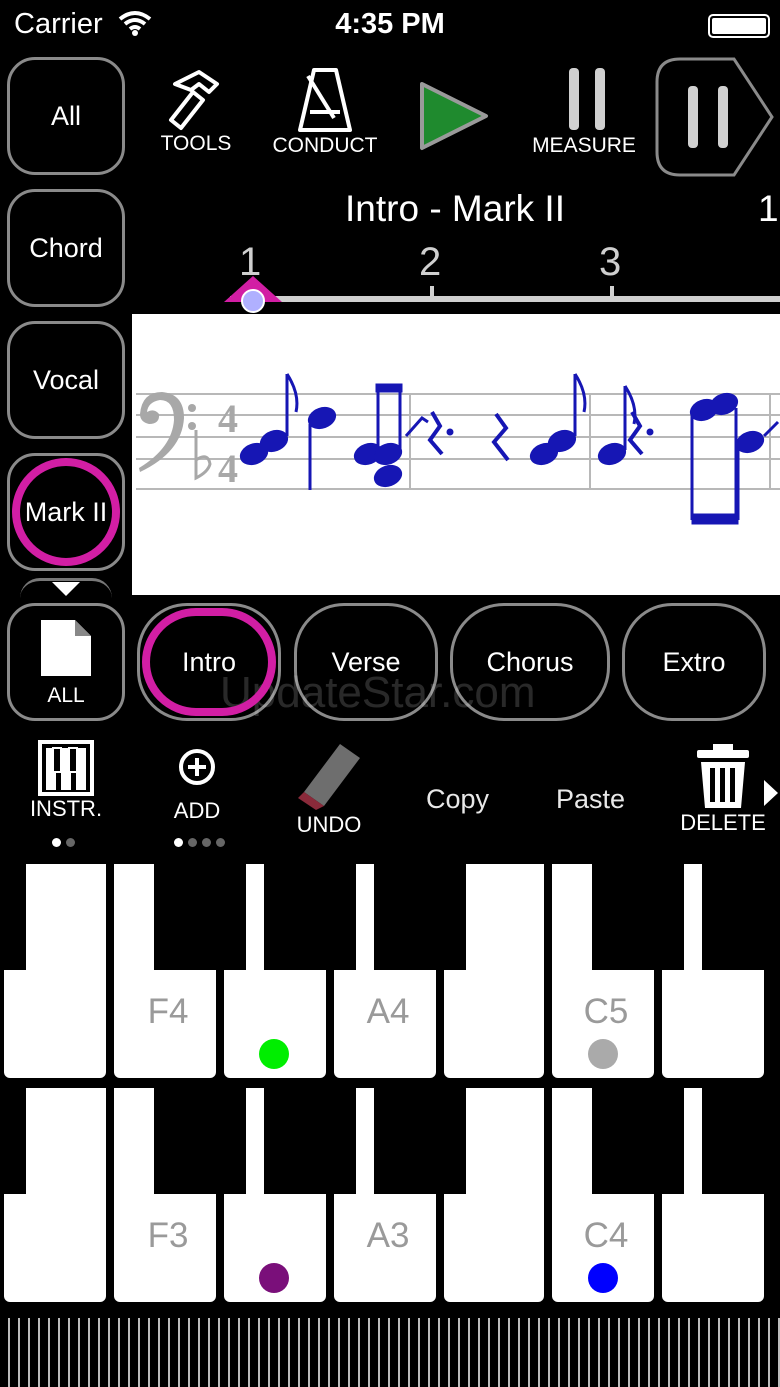 This screenshot has width=780, height=1387. What do you see at coordinates (366, 661) in the screenshot?
I see `section-verse-label: Verse` at bounding box center [366, 661].